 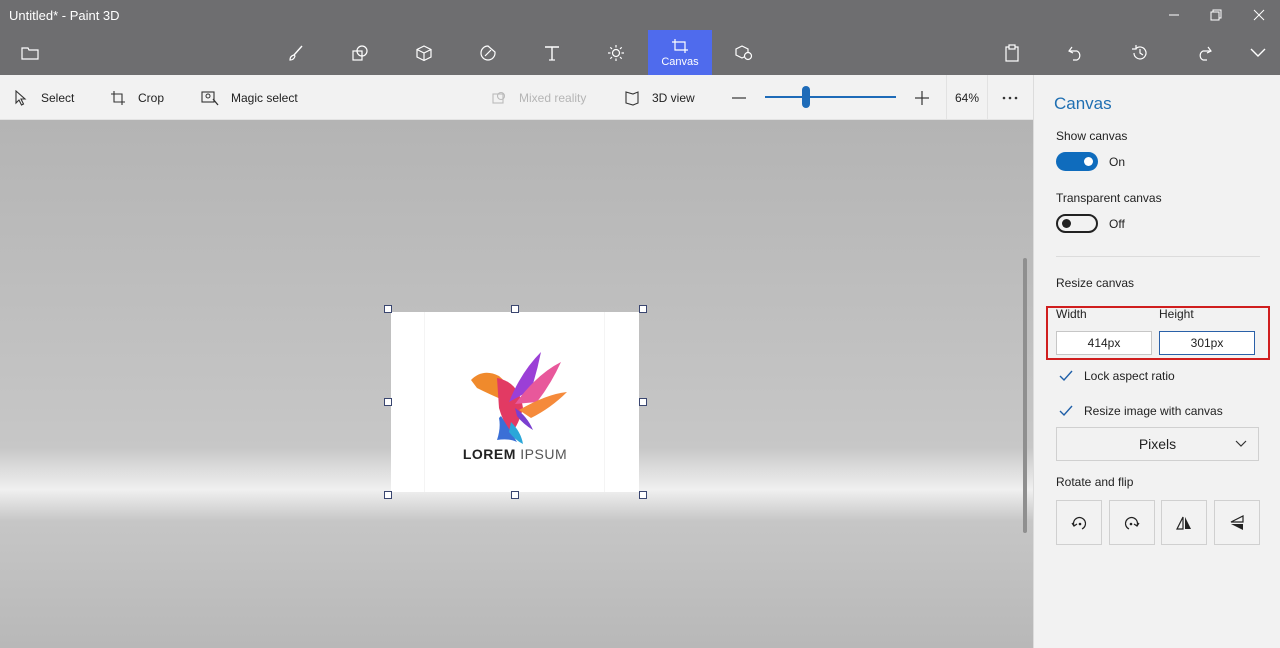 What do you see at coordinates (680, 52) in the screenshot?
I see `canvas-tool: Canvas` at bounding box center [680, 52].